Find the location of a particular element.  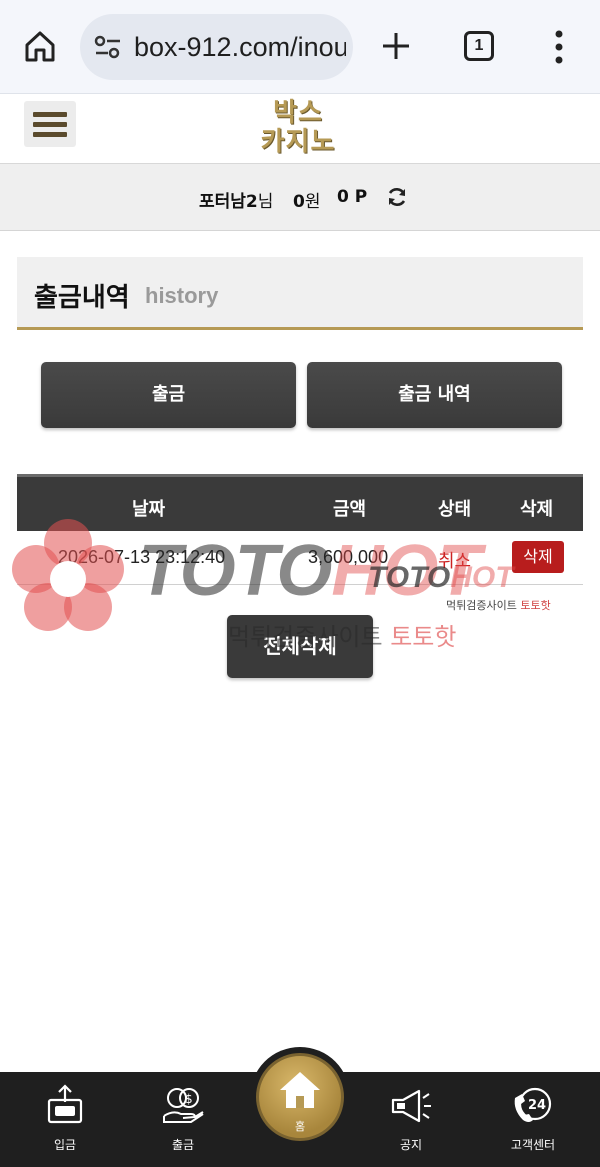

nav-support-label: 고객센터 is located at coordinates (533, 1145).